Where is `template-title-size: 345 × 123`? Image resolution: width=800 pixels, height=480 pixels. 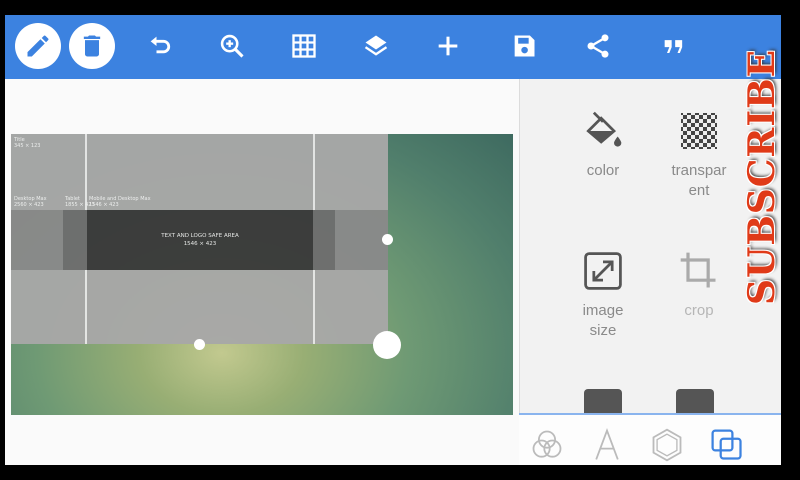
template-title-size: 345 × 123 is located at coordinates (27, 146).